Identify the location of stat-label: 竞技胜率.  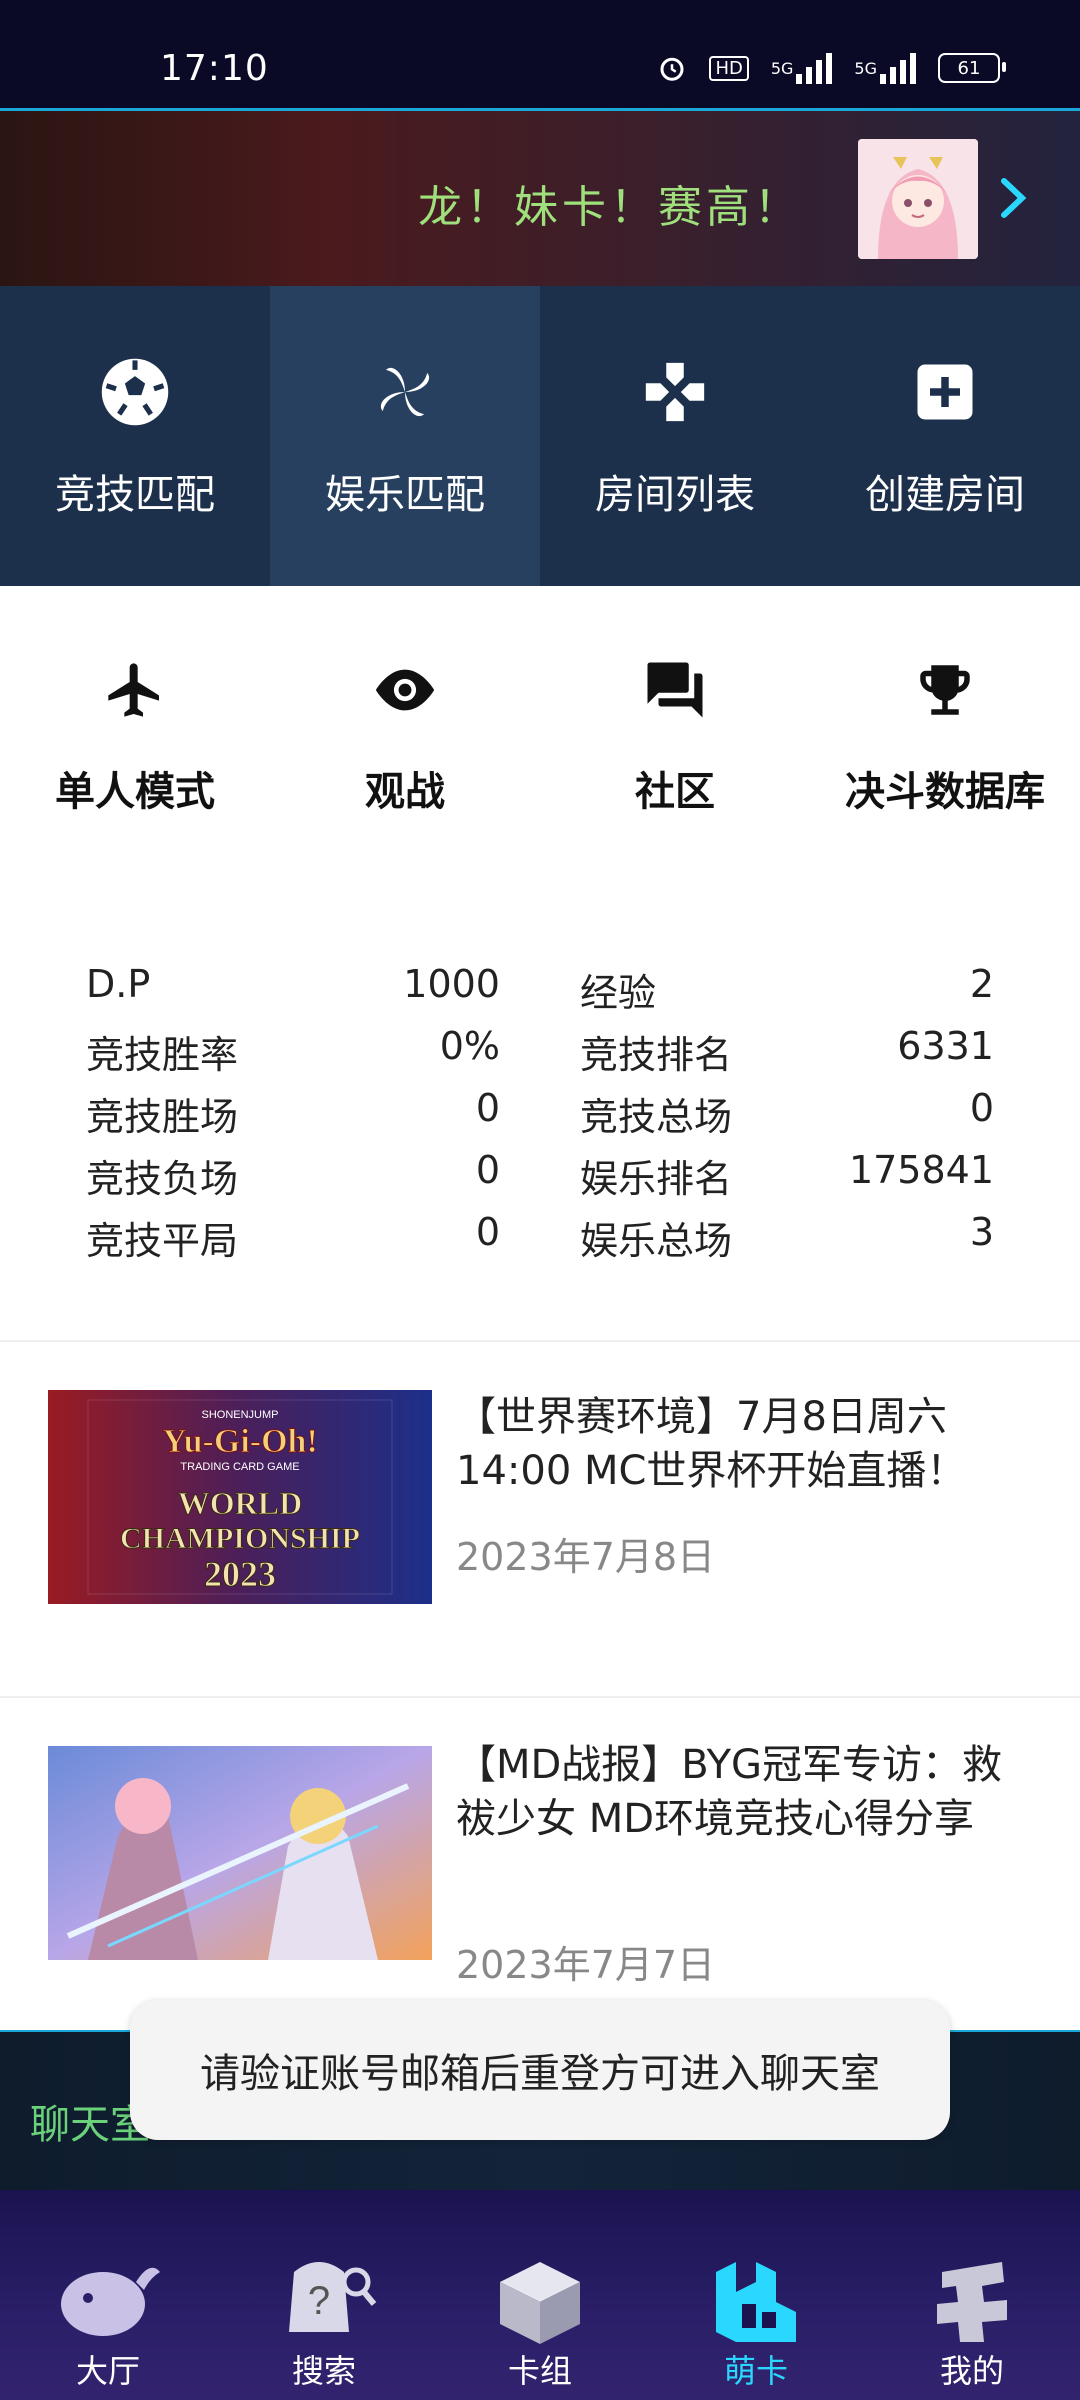
(162, 1055).